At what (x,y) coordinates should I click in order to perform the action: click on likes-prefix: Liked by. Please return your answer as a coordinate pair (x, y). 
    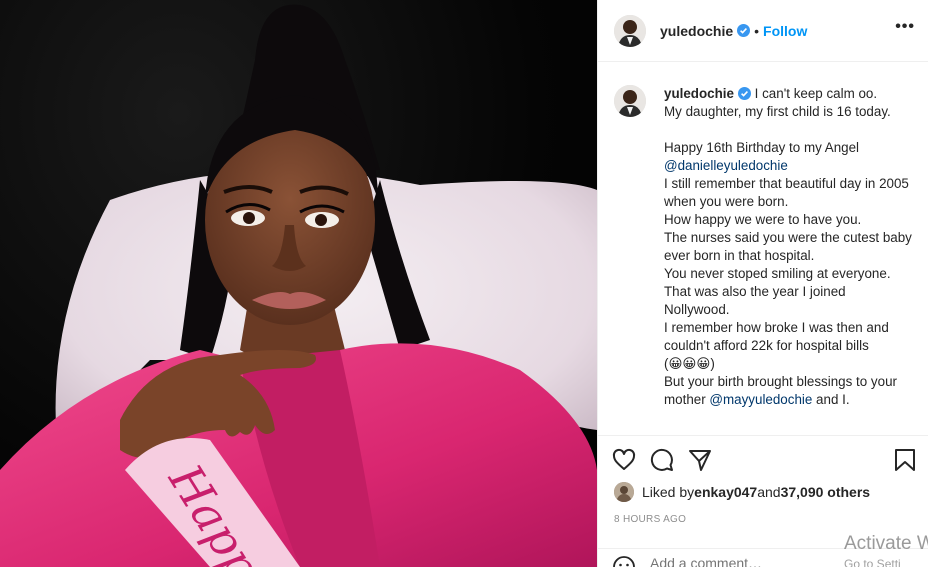
    Looking at the image, I should click on (668, 492).